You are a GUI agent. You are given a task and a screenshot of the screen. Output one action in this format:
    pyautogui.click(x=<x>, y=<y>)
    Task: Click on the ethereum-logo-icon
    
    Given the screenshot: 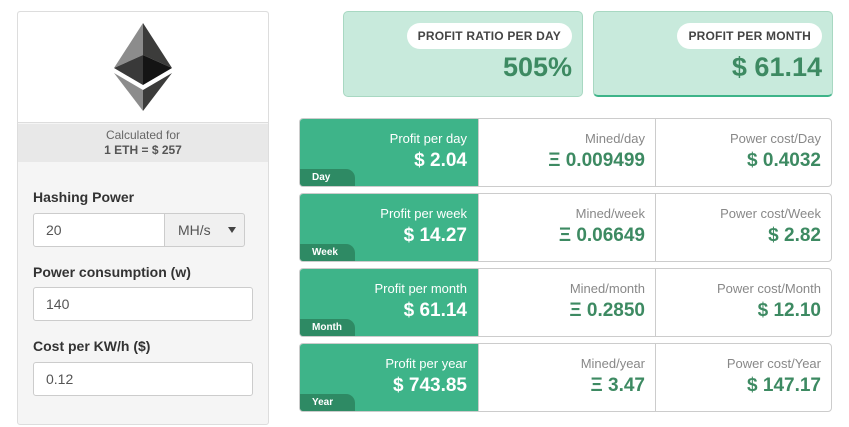 What is the action you would take?
    pyautogui.click(x=143, y=67)
    